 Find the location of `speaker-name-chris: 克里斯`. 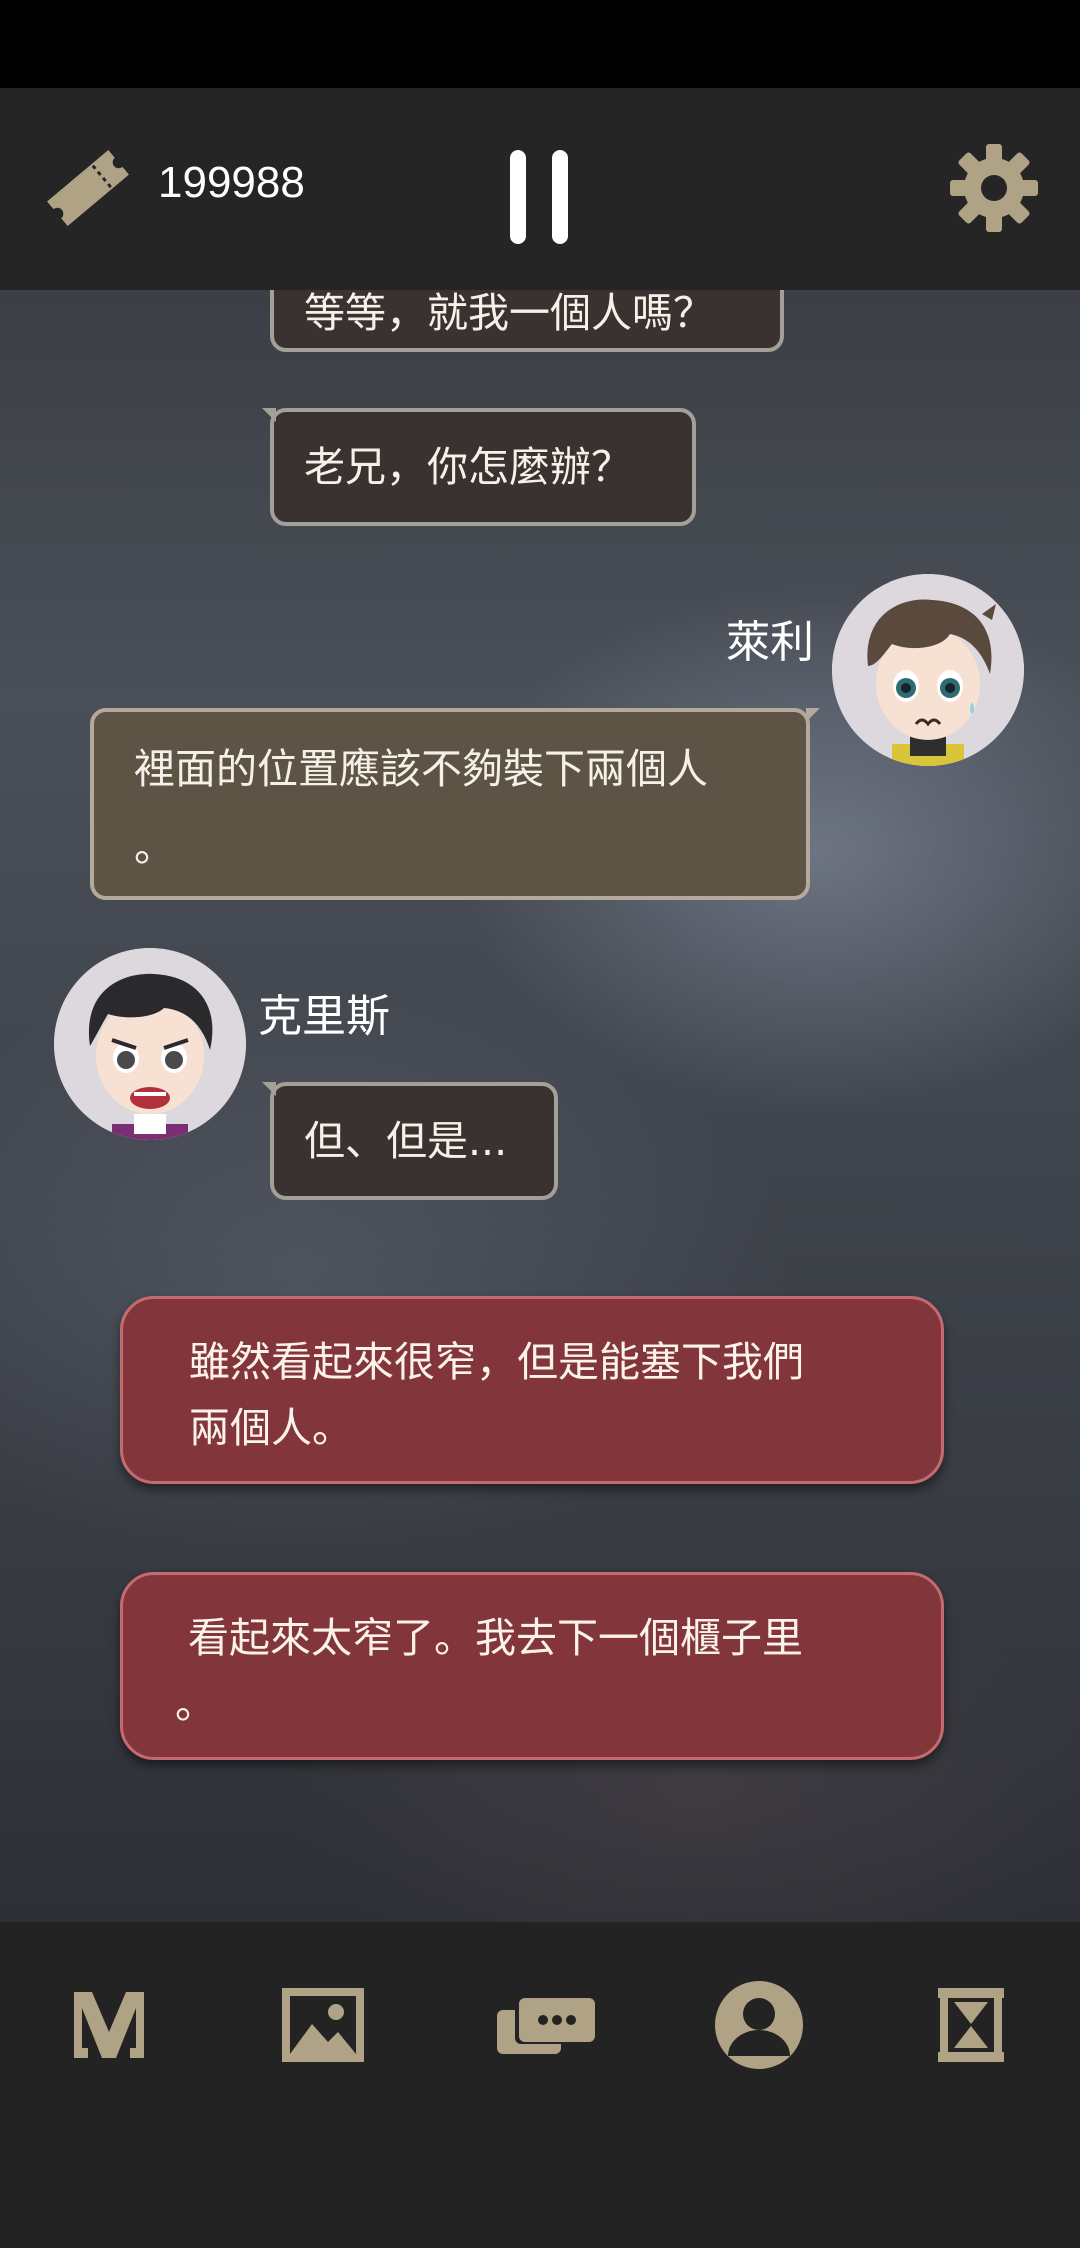

speaker-name-chris: 克里斯 is located at coordinates (324, 1016).